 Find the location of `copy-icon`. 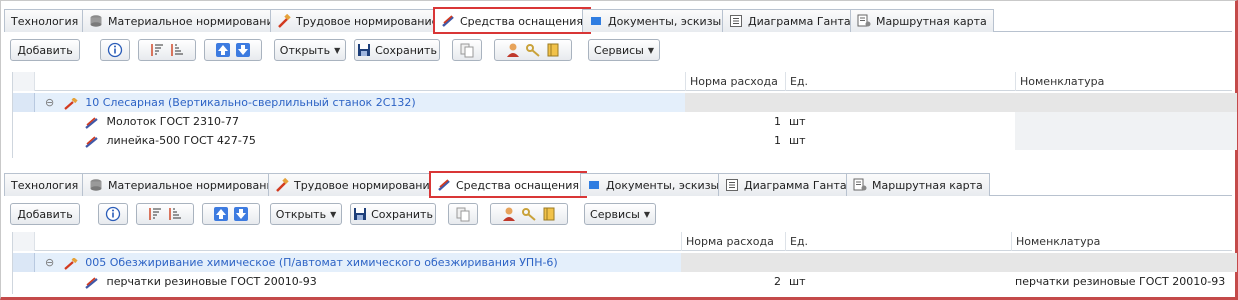

copy-icon is located at coordinates (463, 214).